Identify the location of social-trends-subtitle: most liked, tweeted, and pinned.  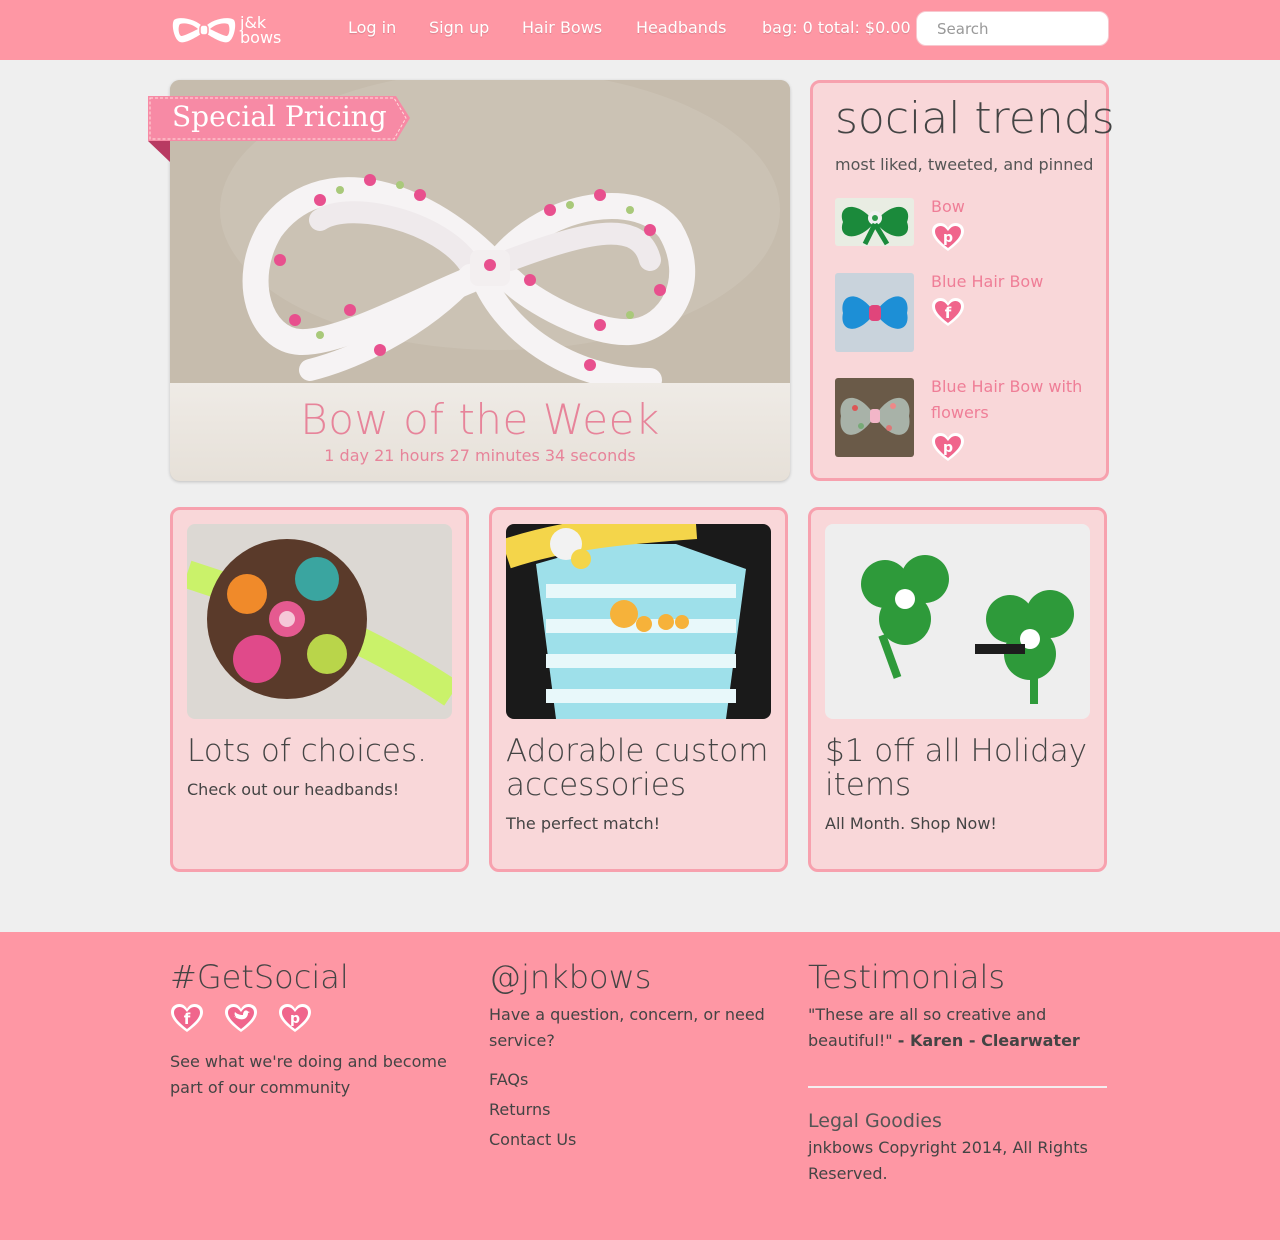
(964, 164).